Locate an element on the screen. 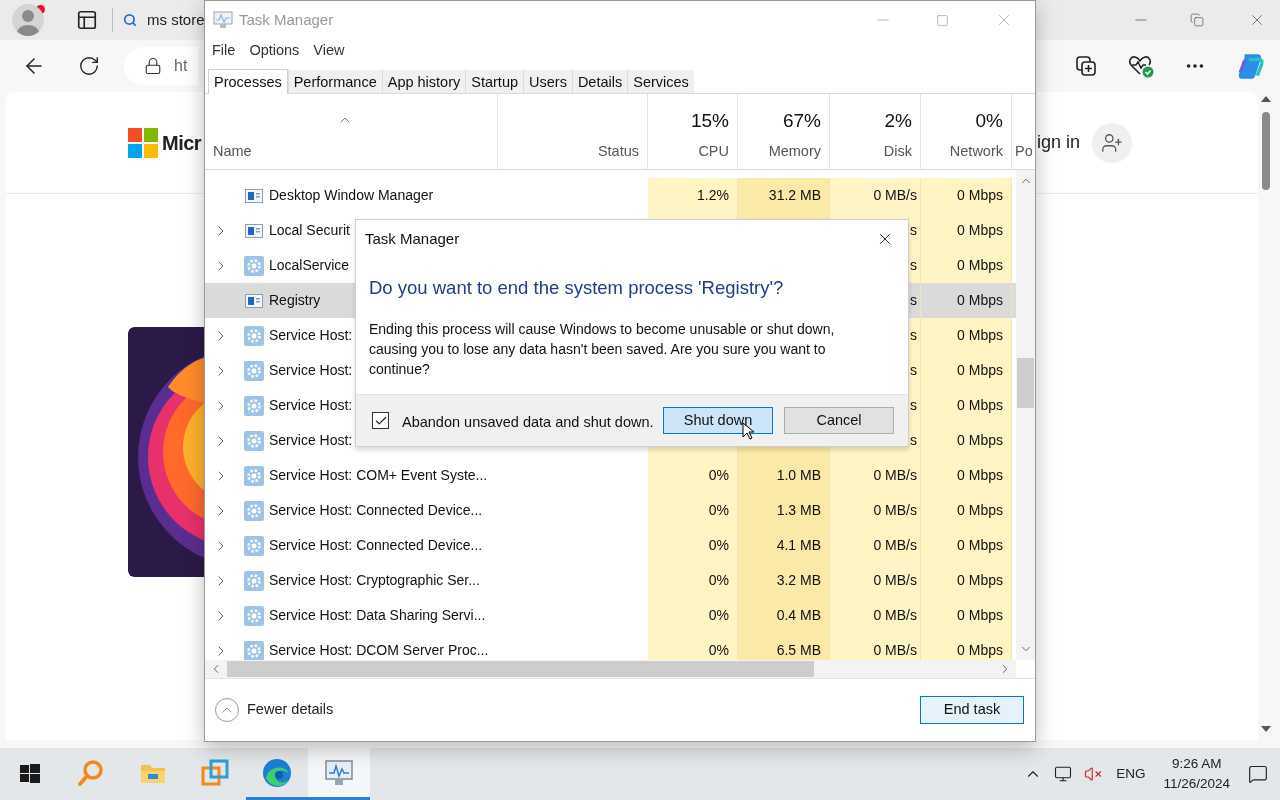 This screenshot has height=800, width=1280. dialog-message: Ending this process will cause Windows to become unusable or shut down, causing you to lose any data hasn't been saved. Are you sure you want to continue? is located at coordinates (602, 349).